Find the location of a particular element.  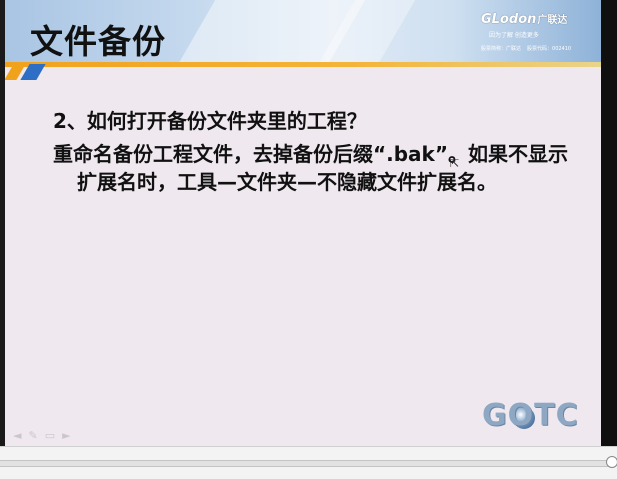

question-text: 2、如何打开备份文件夹里的工程？ is located at coordinates (210, 121).